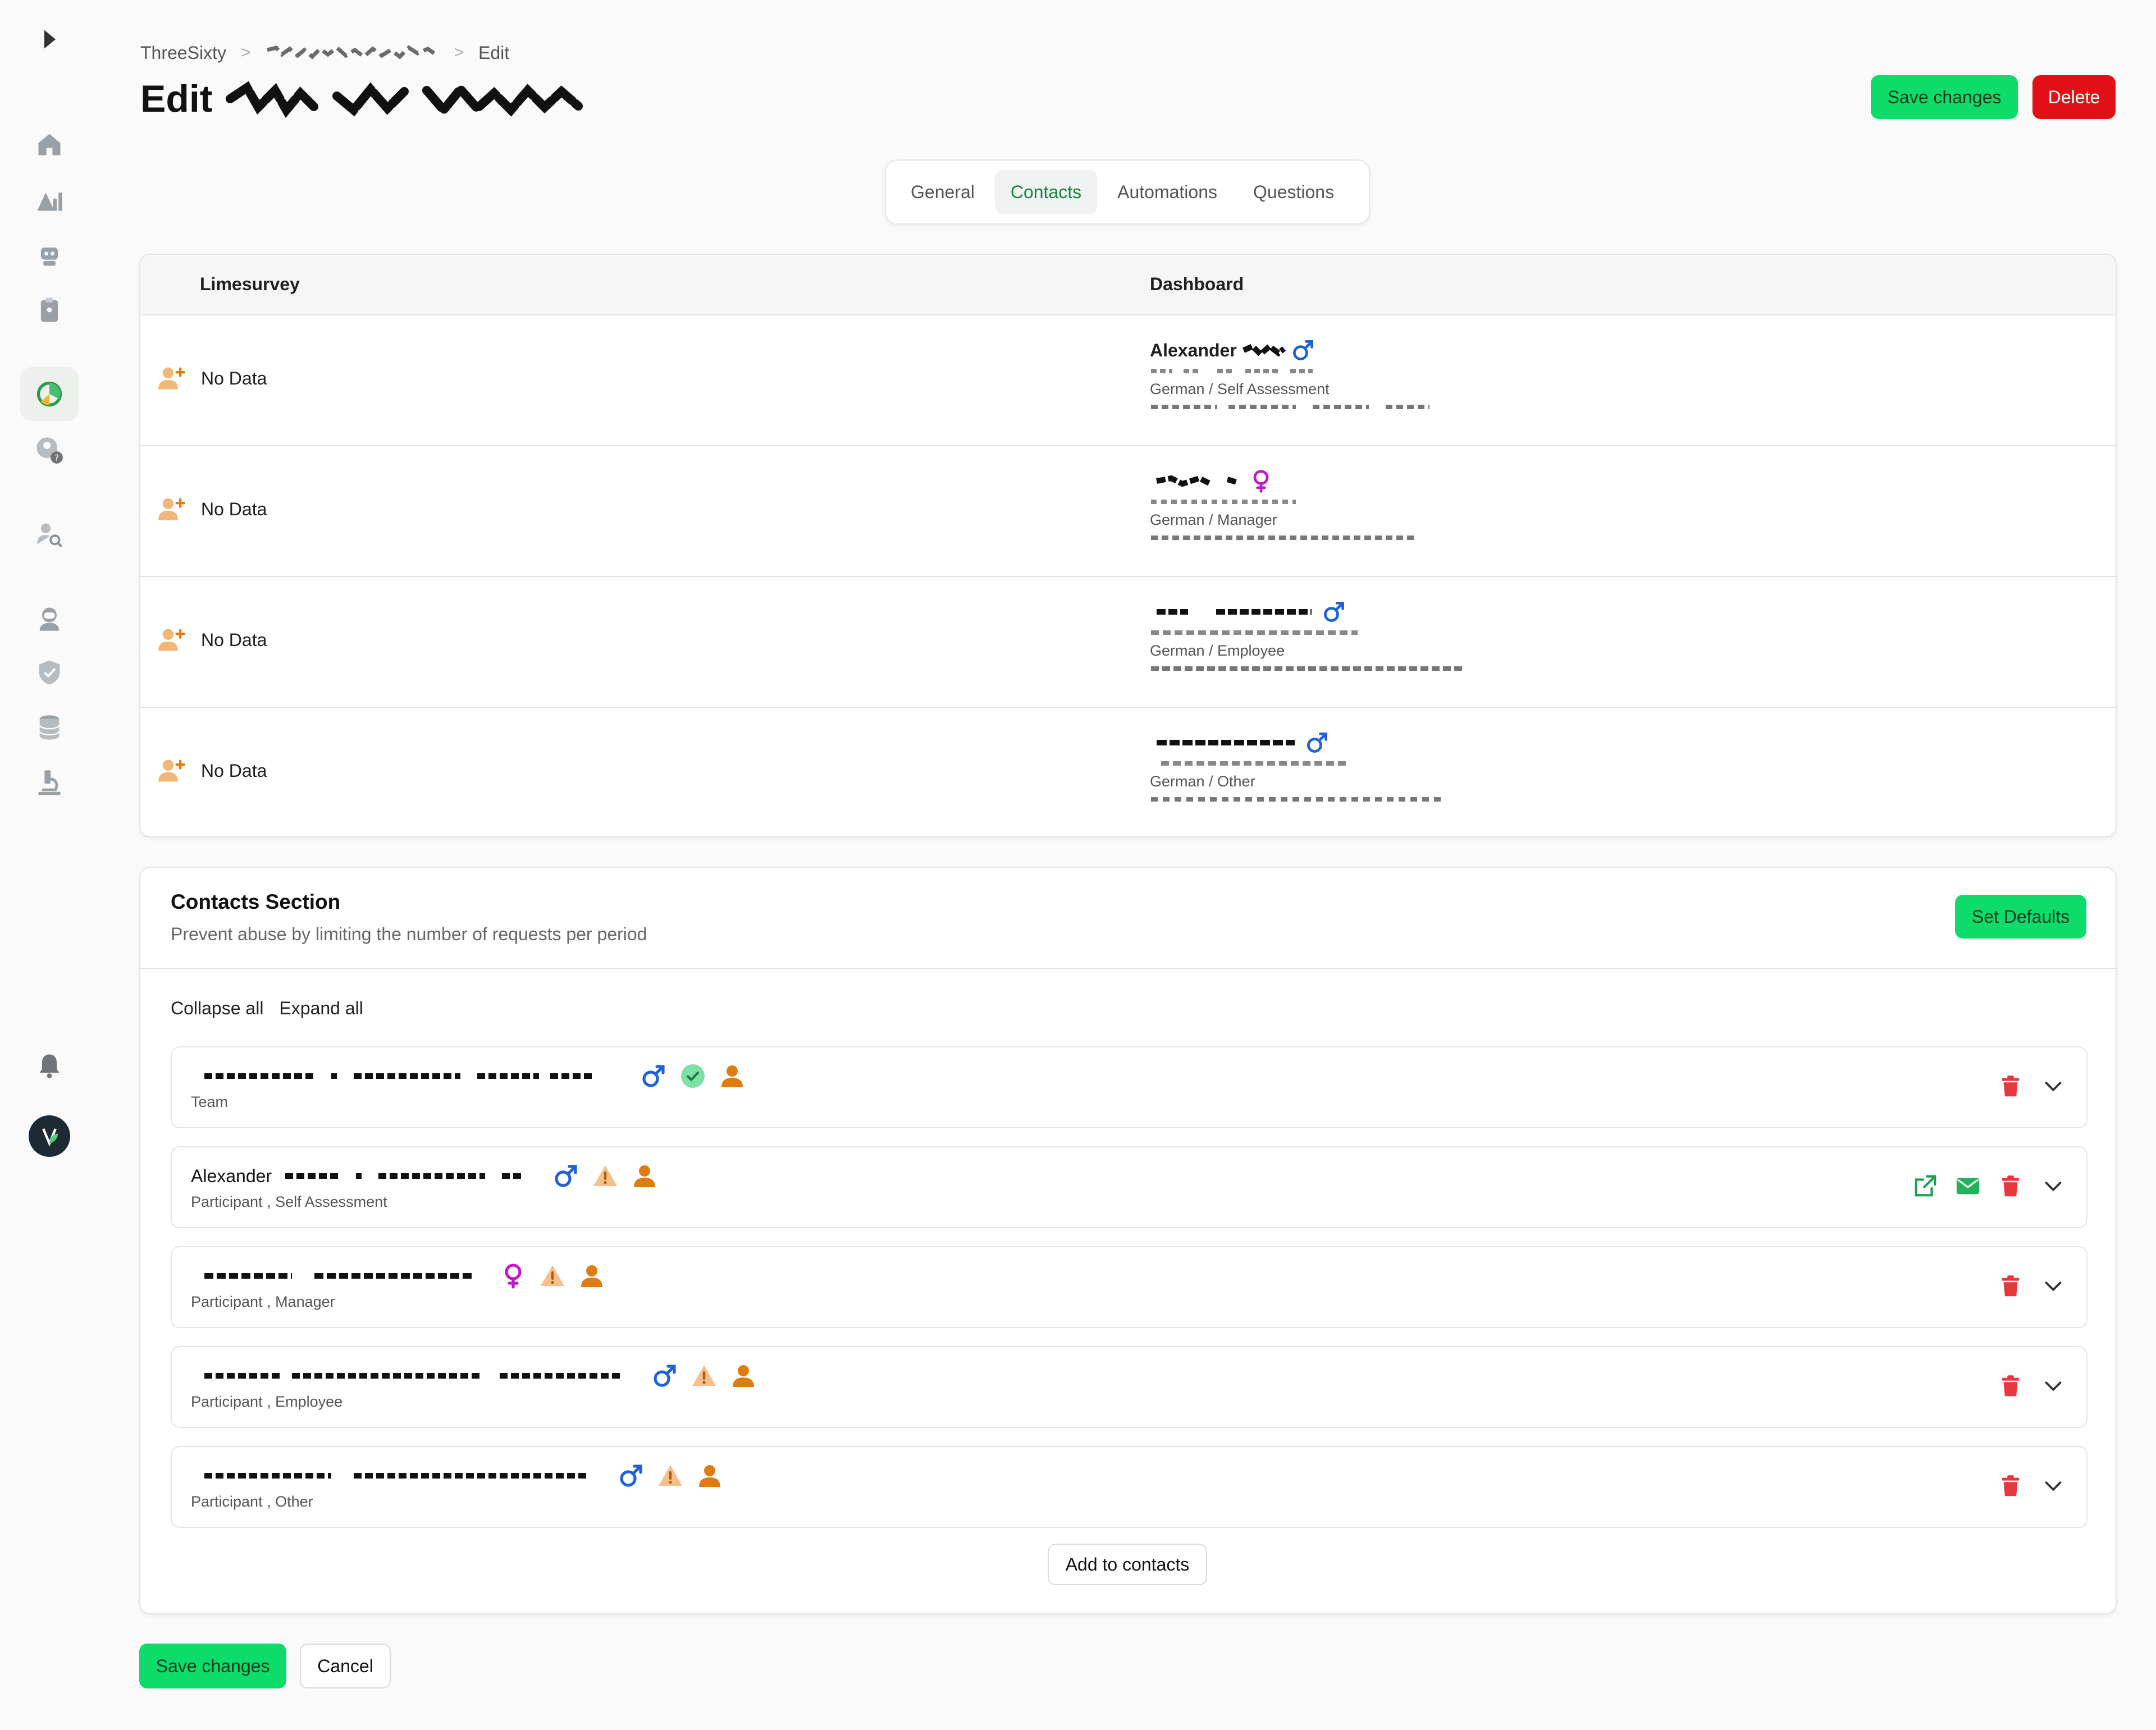 The image size is (2156, 1730). I want to click on table-header: Limesurvey Dashboard, so click(1128, 285).